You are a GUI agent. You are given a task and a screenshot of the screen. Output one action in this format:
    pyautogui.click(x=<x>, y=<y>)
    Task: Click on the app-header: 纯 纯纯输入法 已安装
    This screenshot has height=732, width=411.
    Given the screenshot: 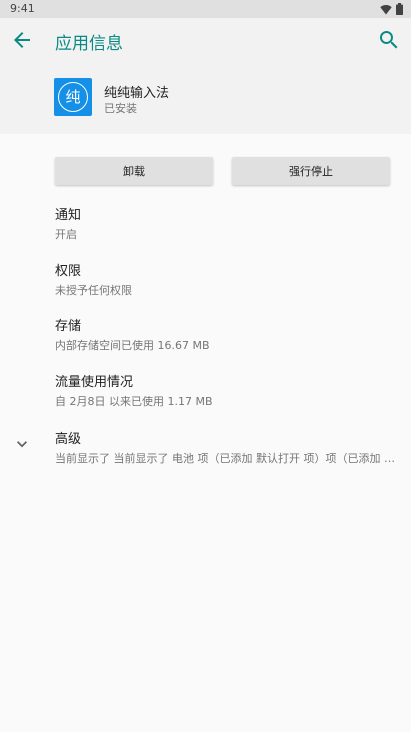 What is the action you would take?
    pyautogui.click(x=205, y=98)
    